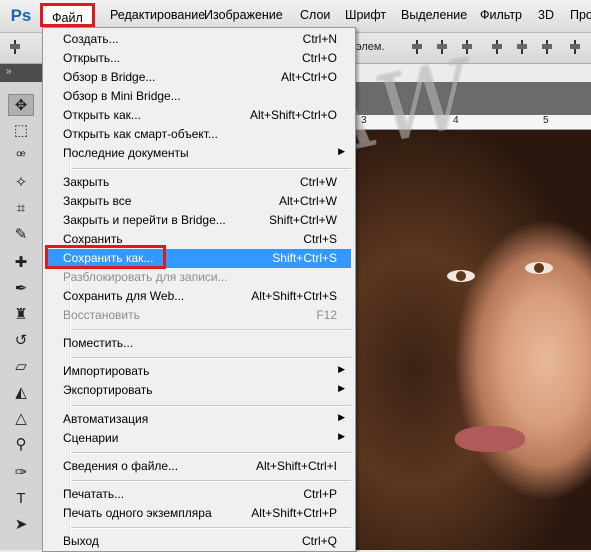 The height and width of the screenshot is (552, 591). Describe the element at coordinates (21, 157) in the screenshot. I see `lasso-tool-icon: ꟹ` at that location.